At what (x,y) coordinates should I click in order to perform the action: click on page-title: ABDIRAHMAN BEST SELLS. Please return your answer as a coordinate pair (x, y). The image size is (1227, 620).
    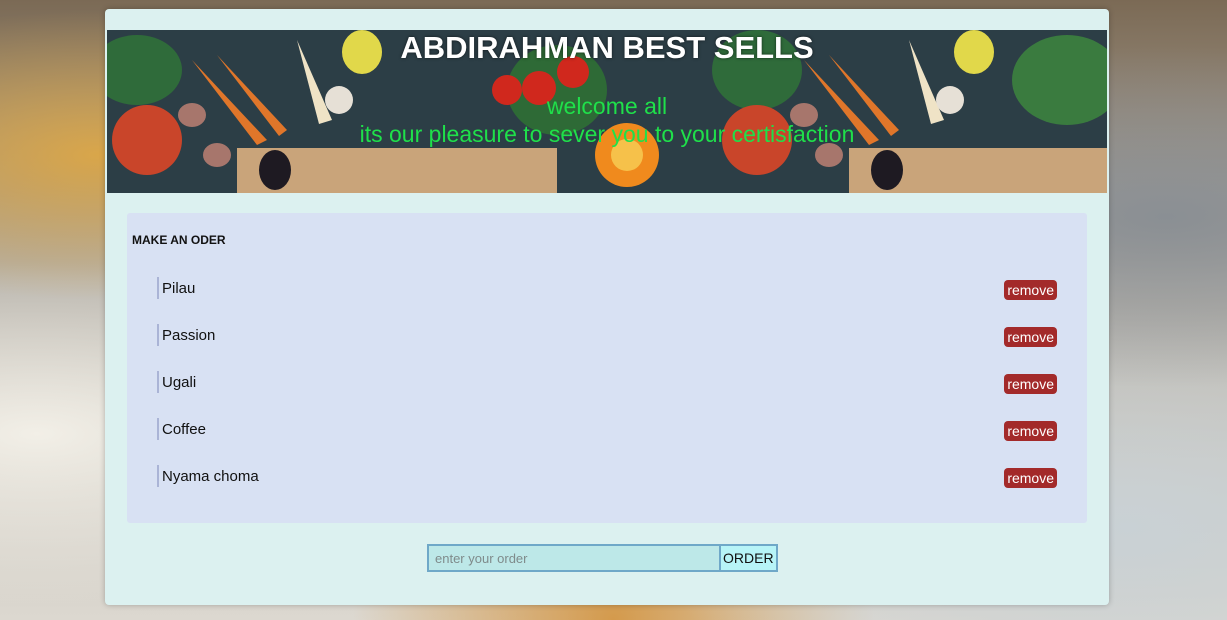
    Looking at the image, I should click on (607, 47).